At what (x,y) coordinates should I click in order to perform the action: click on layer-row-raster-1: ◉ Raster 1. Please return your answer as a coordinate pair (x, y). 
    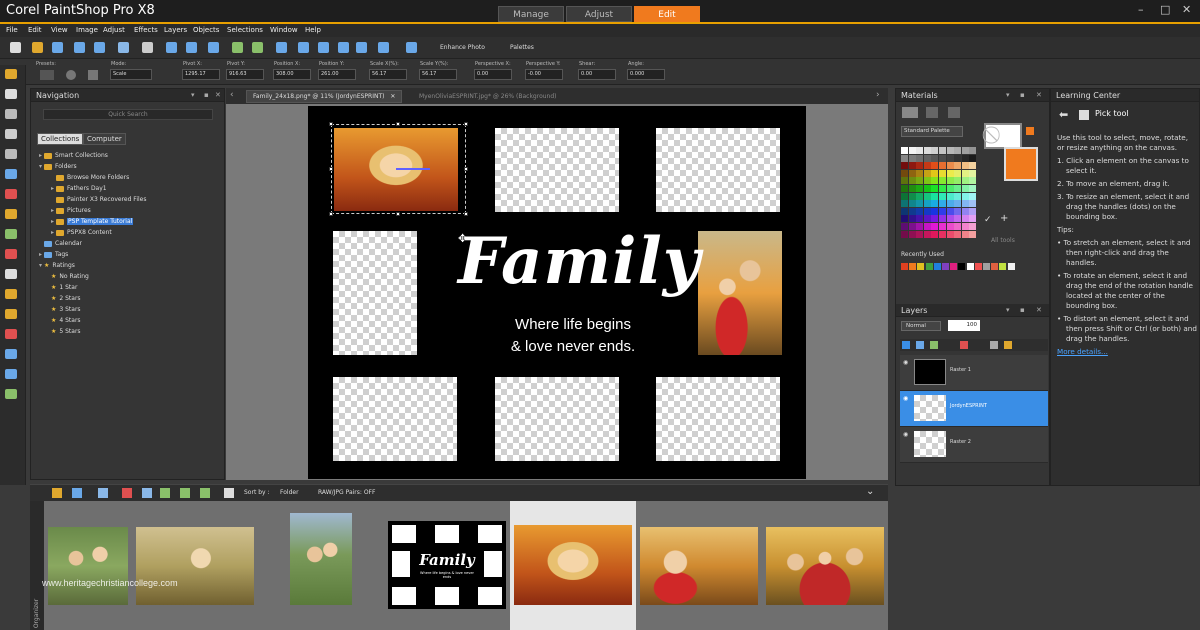
    Looking at the image, I should click on (974, 373).